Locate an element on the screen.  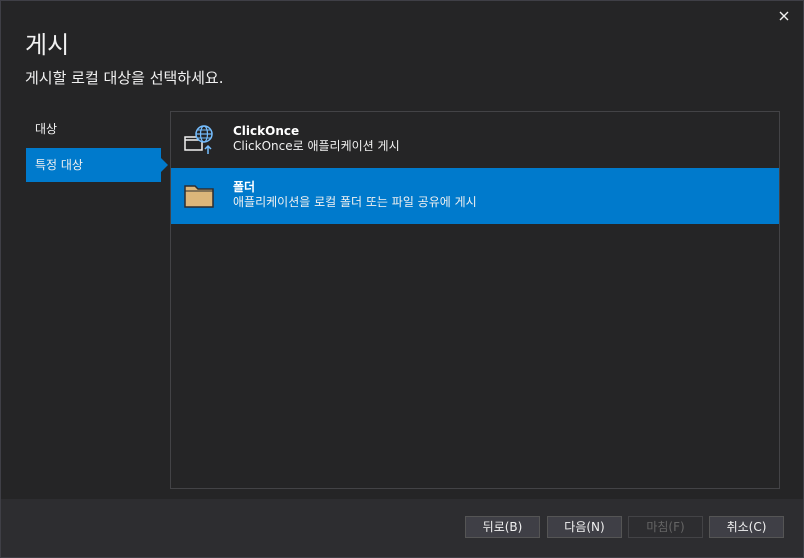
option-title: 폴더 is located at coordinates (244, 187).